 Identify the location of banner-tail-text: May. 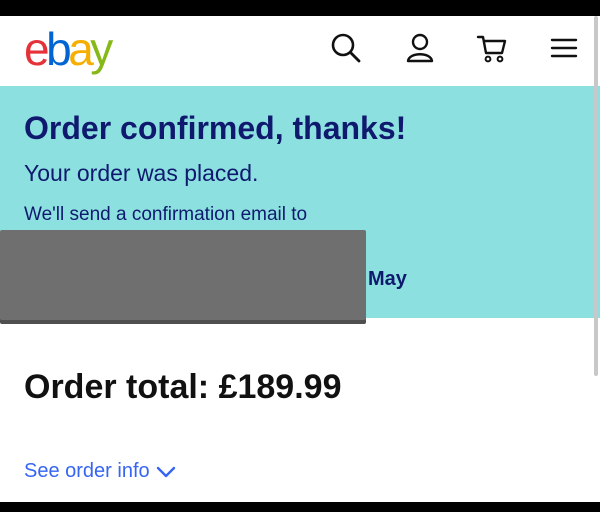
(387, 279).